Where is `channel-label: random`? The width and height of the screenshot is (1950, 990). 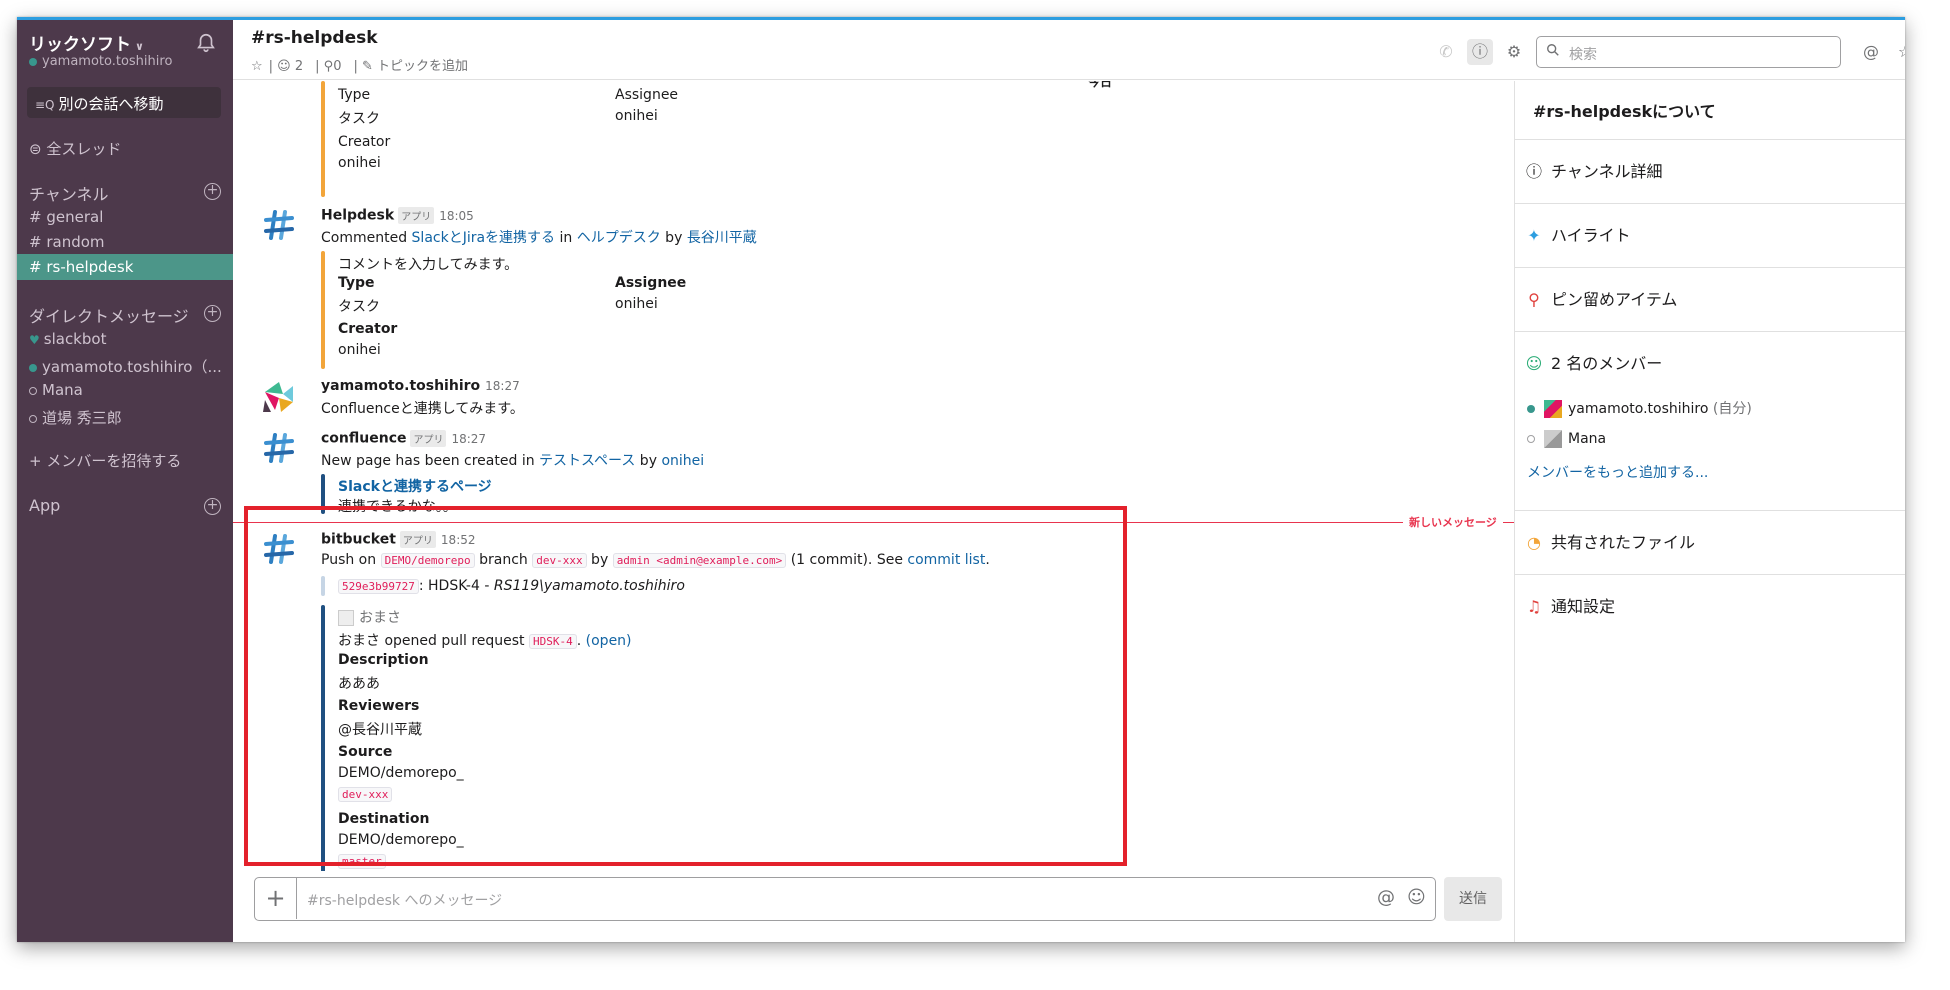 channel-label: random is located at coordinates (75, 242).